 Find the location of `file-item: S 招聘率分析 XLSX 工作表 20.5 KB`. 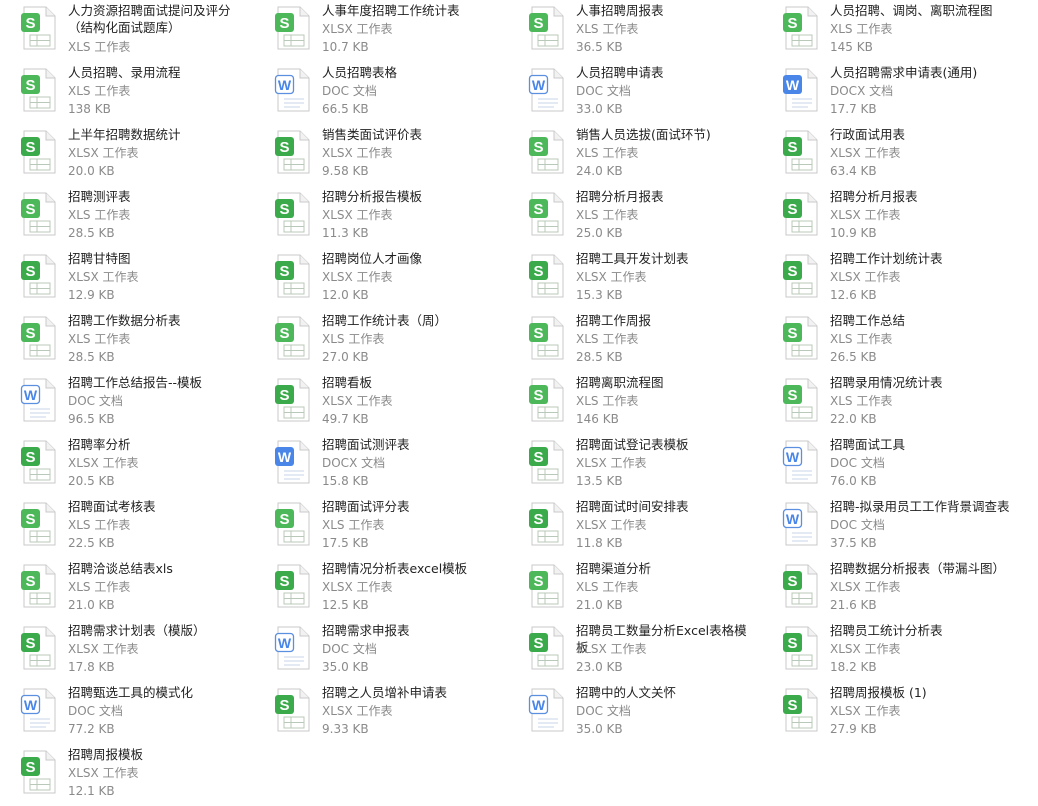

file-item: S 招聘率分析 XLSX 工作表 20.5 KB is located at coordinates (125, 466).